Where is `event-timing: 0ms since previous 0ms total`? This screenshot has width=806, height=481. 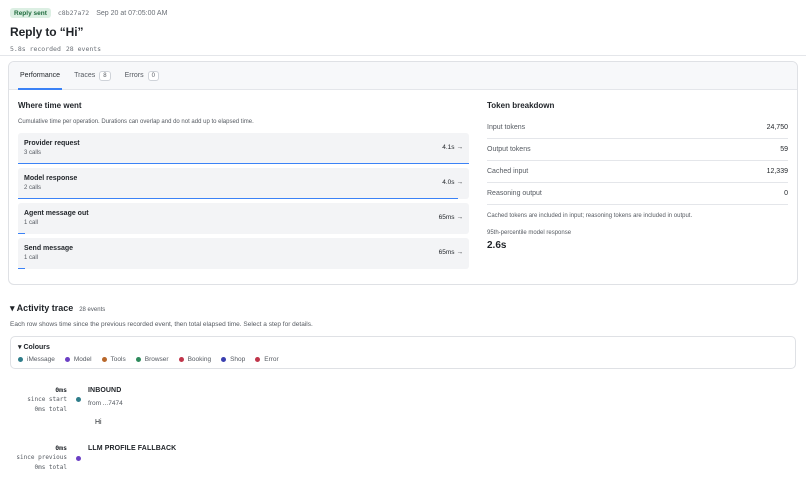 event-timing: 0ms since previous 0ms total is located at coordinates (41, 458).